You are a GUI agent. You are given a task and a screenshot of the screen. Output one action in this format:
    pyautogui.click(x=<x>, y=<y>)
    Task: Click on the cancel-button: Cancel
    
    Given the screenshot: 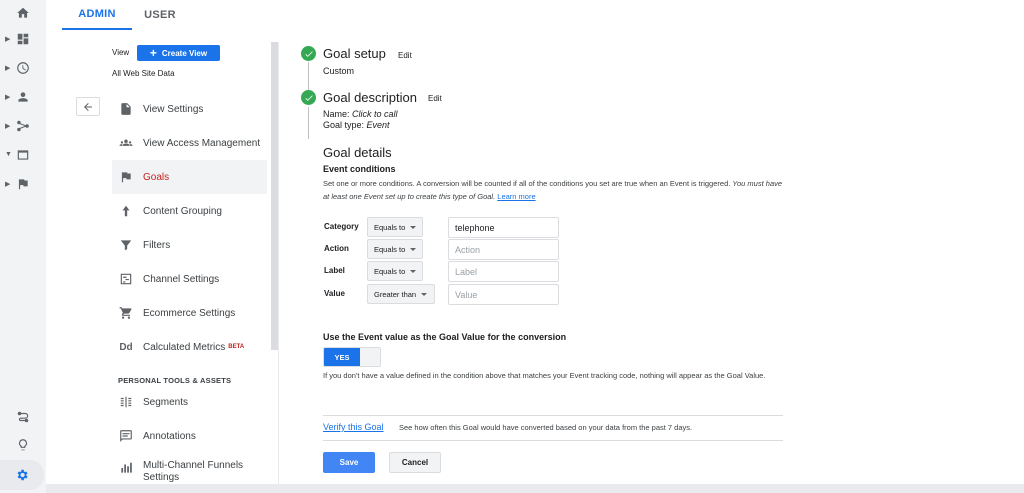 What is the action you would take?
    pyautogui.click(x=415, y=462)
    